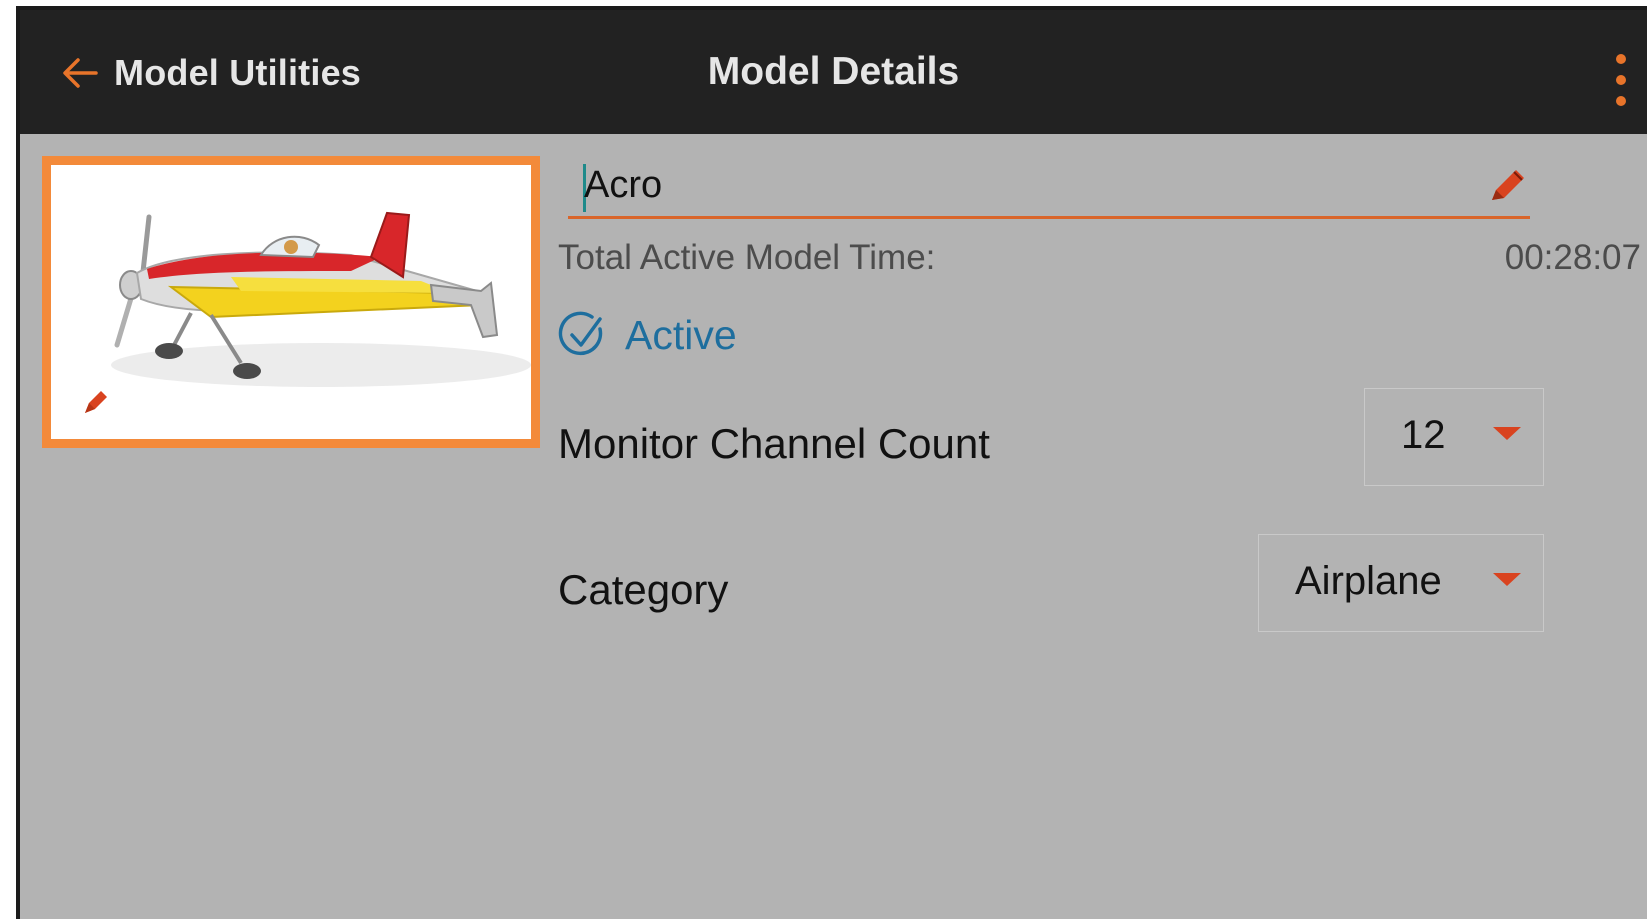  What do you see at coordinates (580, 333) in the screenshot?
I see `check-circle-icon` at bounding box center [580, 333].